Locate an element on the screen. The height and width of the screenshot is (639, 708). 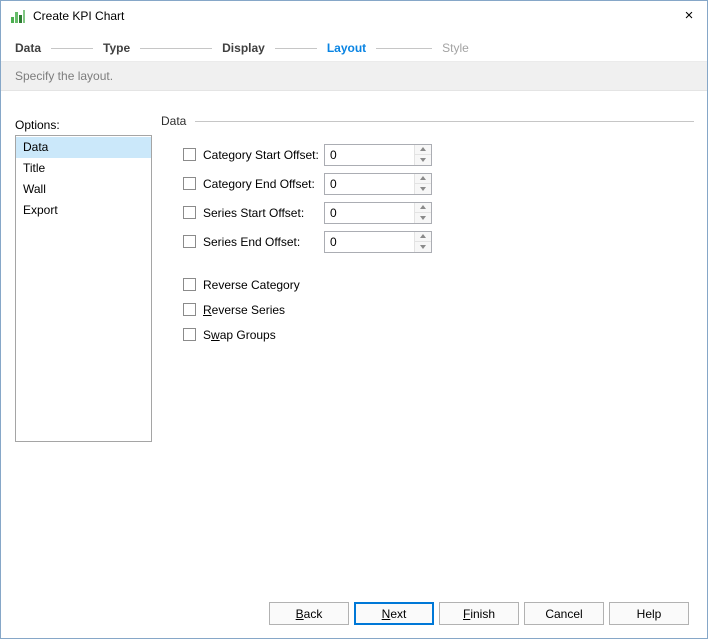
options-label: Options: is located at coordinates (37, 125).